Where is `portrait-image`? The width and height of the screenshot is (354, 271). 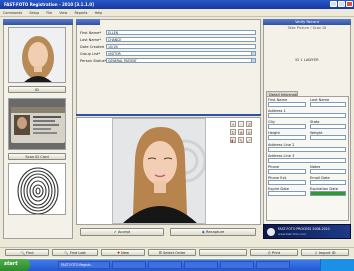
portrait-image is located at coordinates (159, 171).